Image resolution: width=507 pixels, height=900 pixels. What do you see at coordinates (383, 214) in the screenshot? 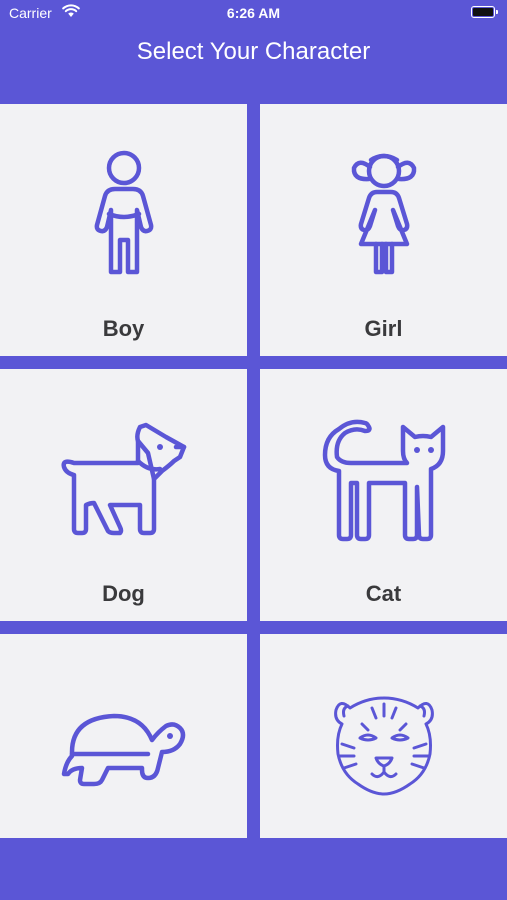
I see `girl-icon` at bounding box center [383, 214].